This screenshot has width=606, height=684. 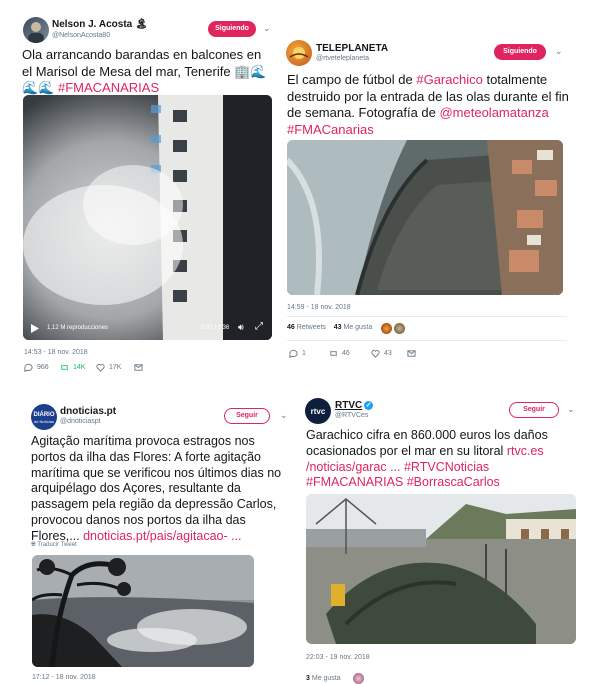 I want to click on engagement-stats: 3 Me gusta, so click(x=323, y=678).